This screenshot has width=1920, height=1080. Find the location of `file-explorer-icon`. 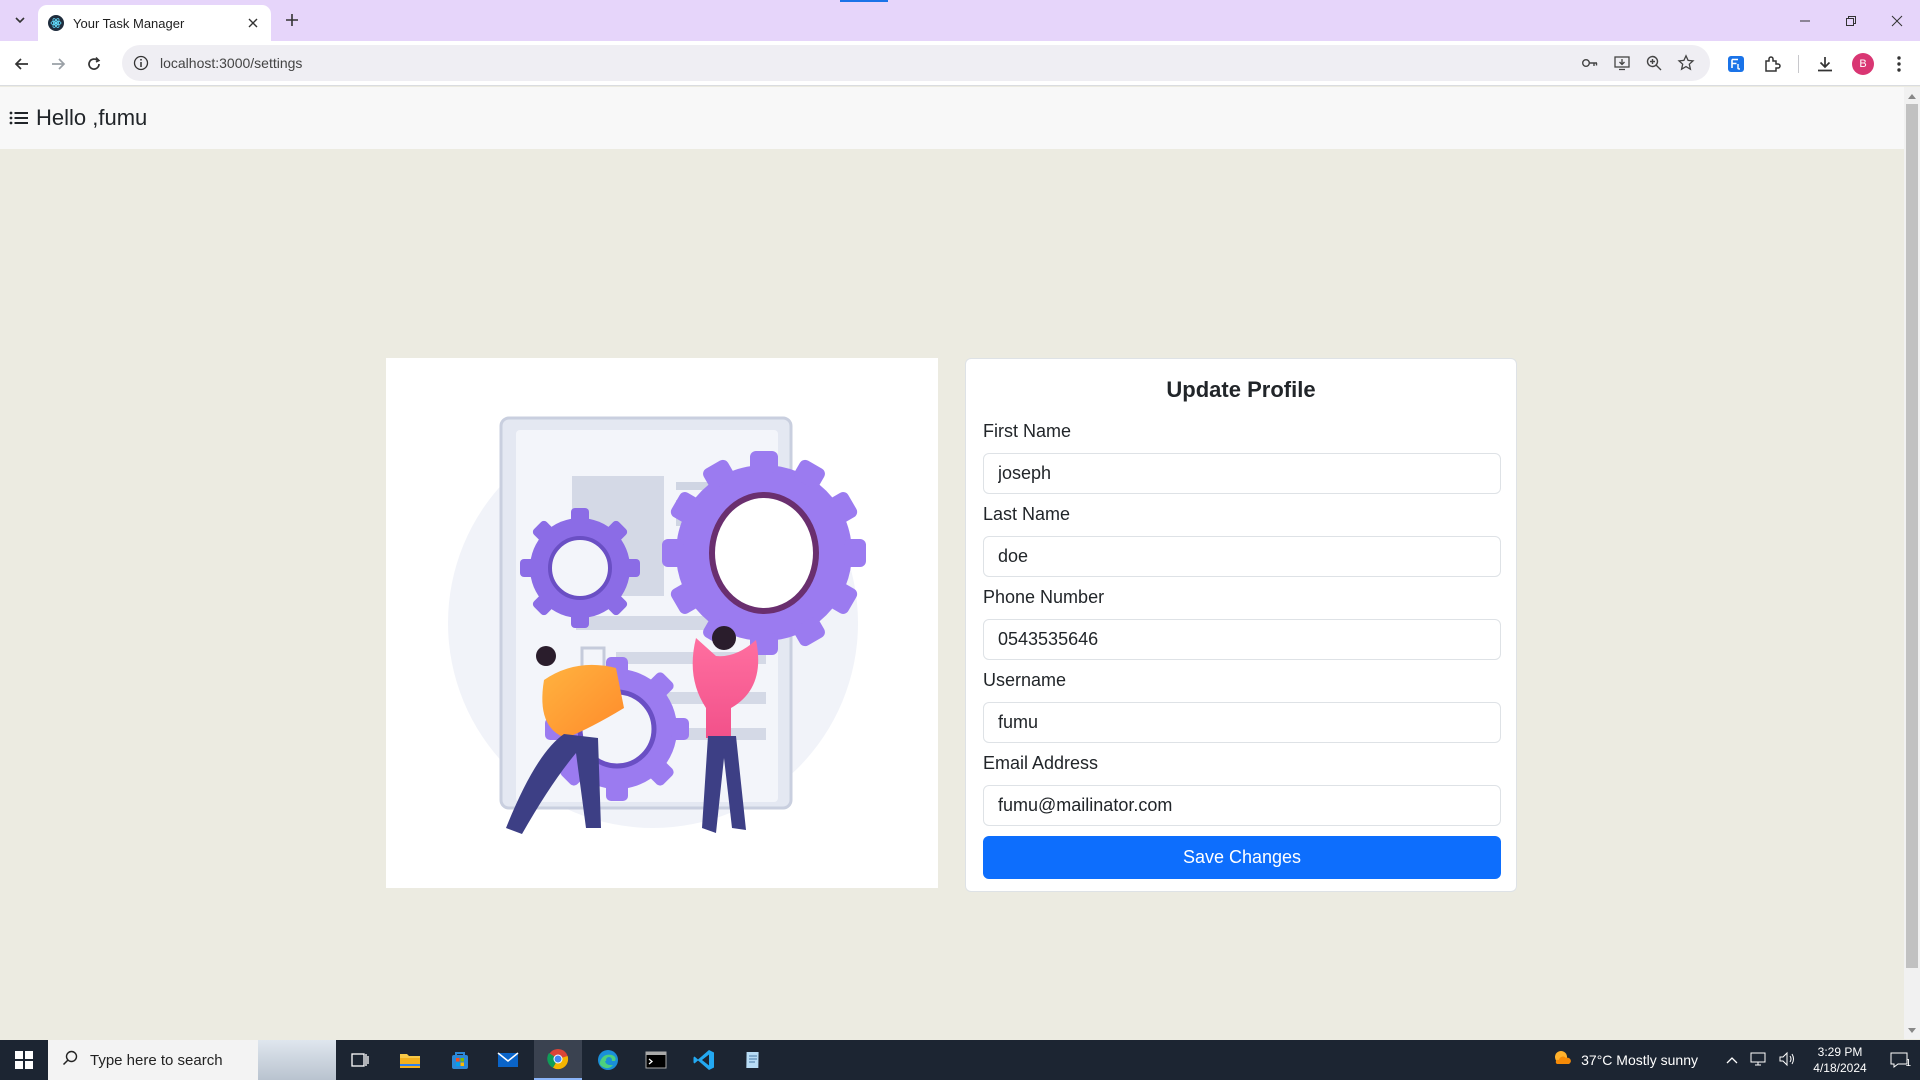

file-explorer-icon is located at coordinates (410, 1060).